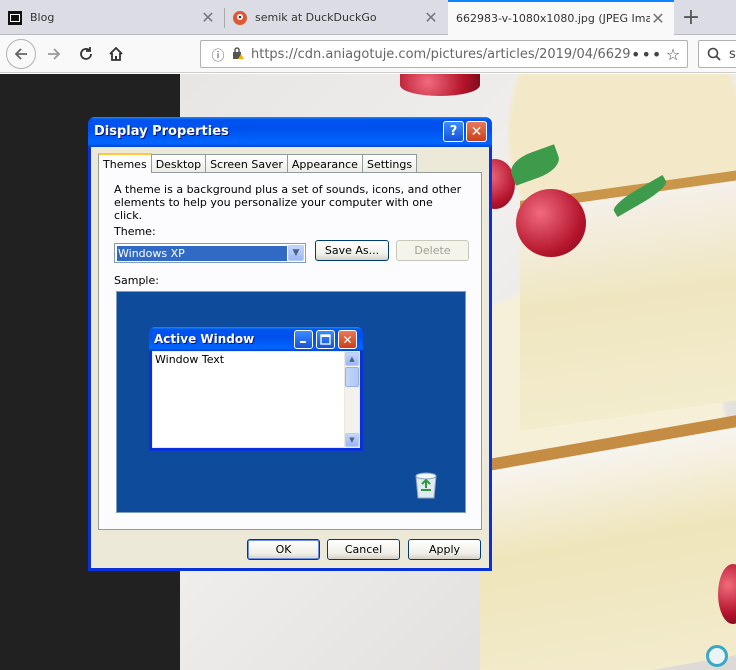 The height and width of the screenshot is (670, 736). Describe the element at coordinates (256, 339) in the screenshot. I see `sample-window-title-bar: Active Window ✕` at that location.